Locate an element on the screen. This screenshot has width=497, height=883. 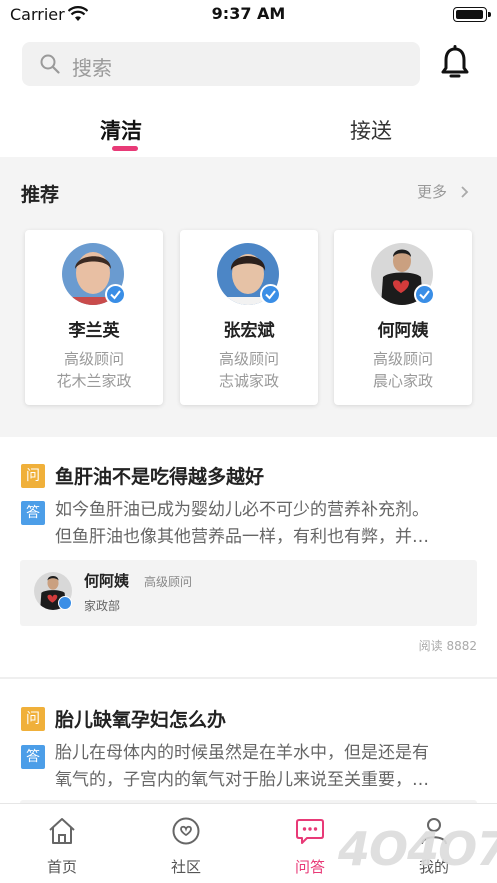
more-link: 更多 is located at coordinates (432, 191).